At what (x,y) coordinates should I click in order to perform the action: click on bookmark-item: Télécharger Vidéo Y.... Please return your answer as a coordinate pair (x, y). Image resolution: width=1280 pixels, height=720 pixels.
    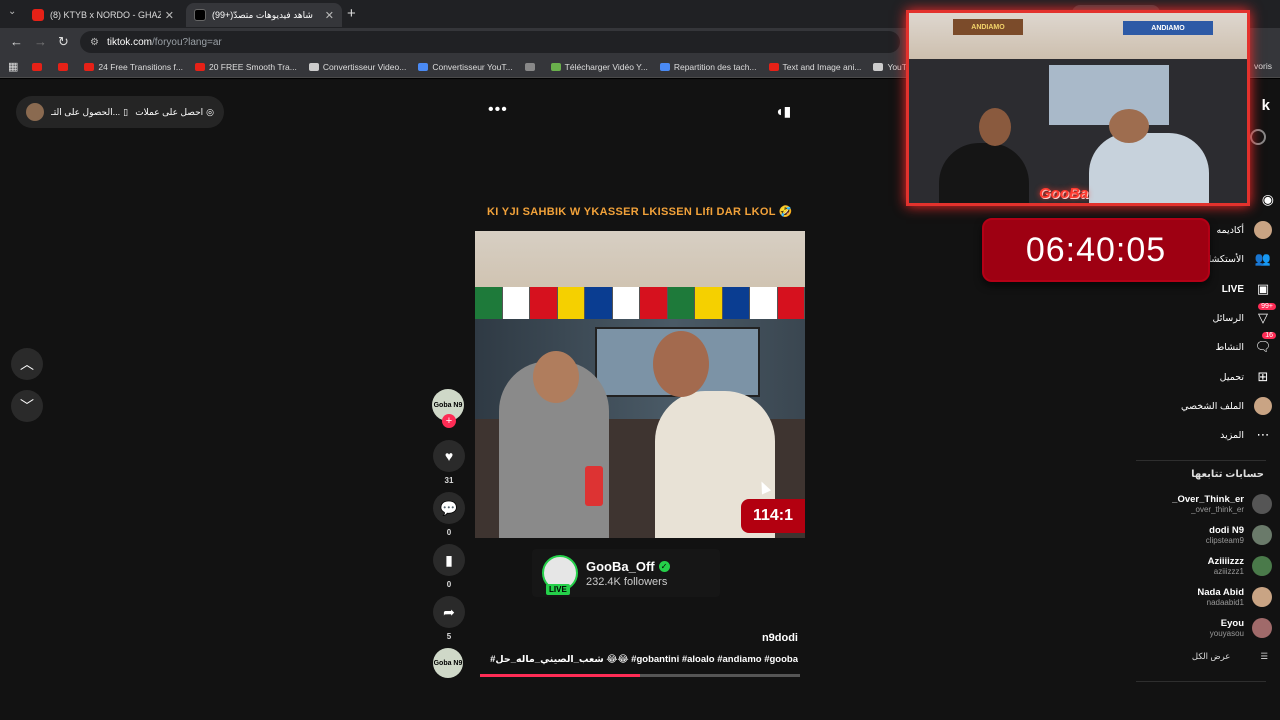
    Looking at the image, I should click on (599, 67).